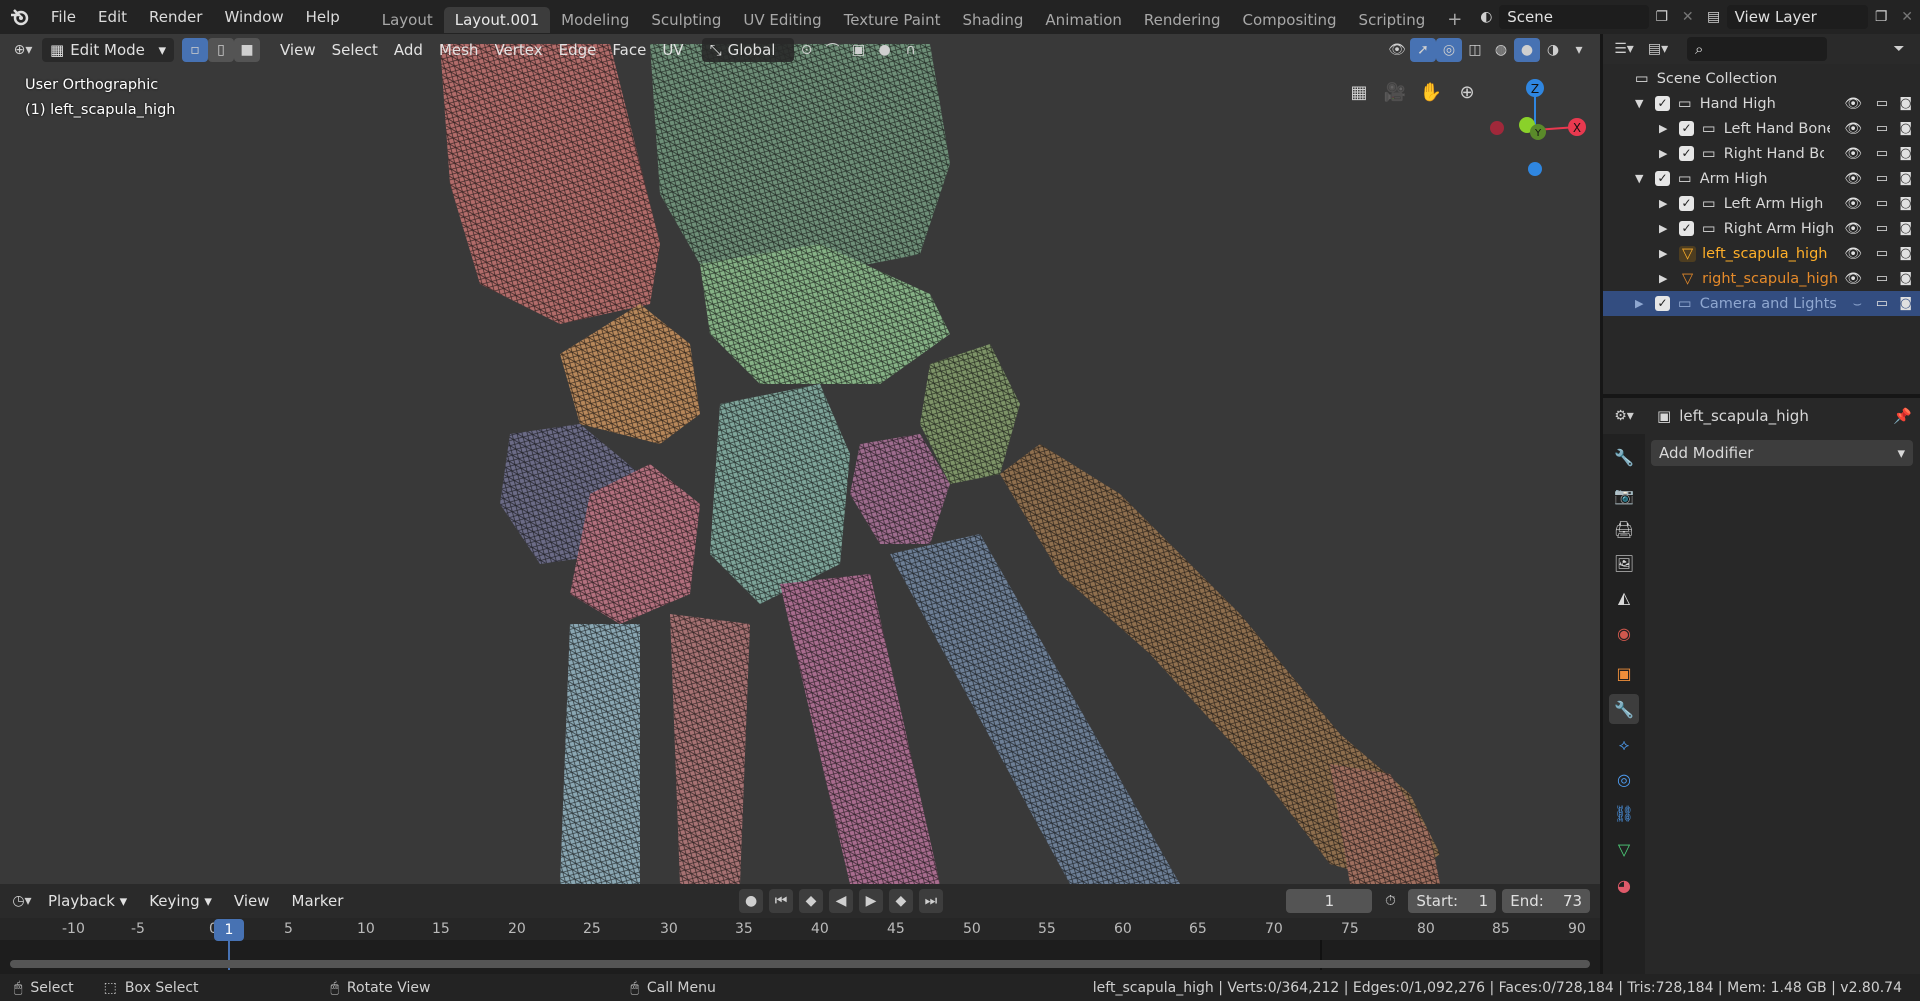 The image size is (1920, 1001). What do you see at coordinates (1757, 49) in the screenshot?
I see `outliner-search-input: ⌕` at bounding box center [1757, 49].